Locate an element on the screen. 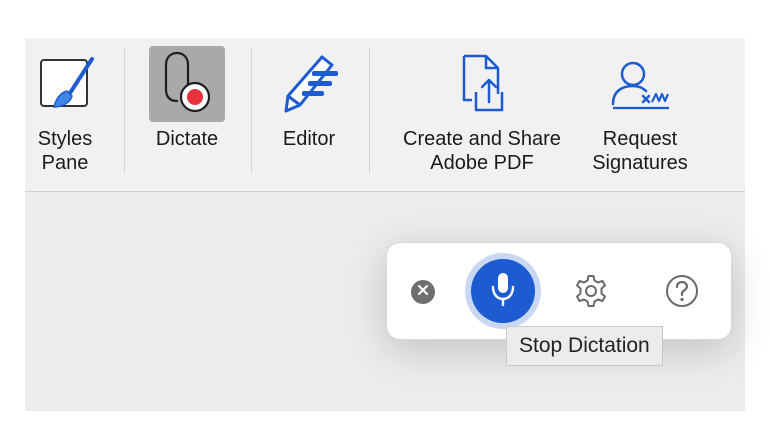 The height and width of the screenshot is (437, 770). close-icon is located at coordinates (423, 292).